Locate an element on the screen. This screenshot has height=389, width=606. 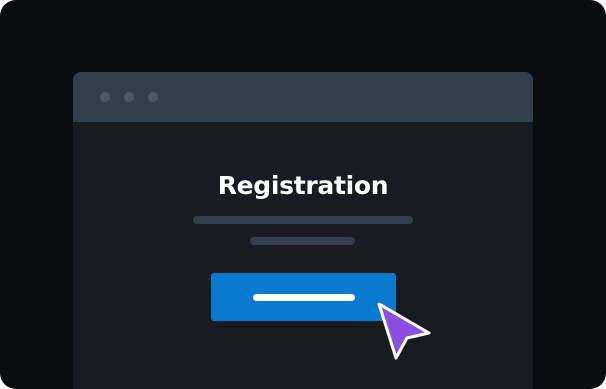
page-title: Registration is located at coordinates (303, 185).